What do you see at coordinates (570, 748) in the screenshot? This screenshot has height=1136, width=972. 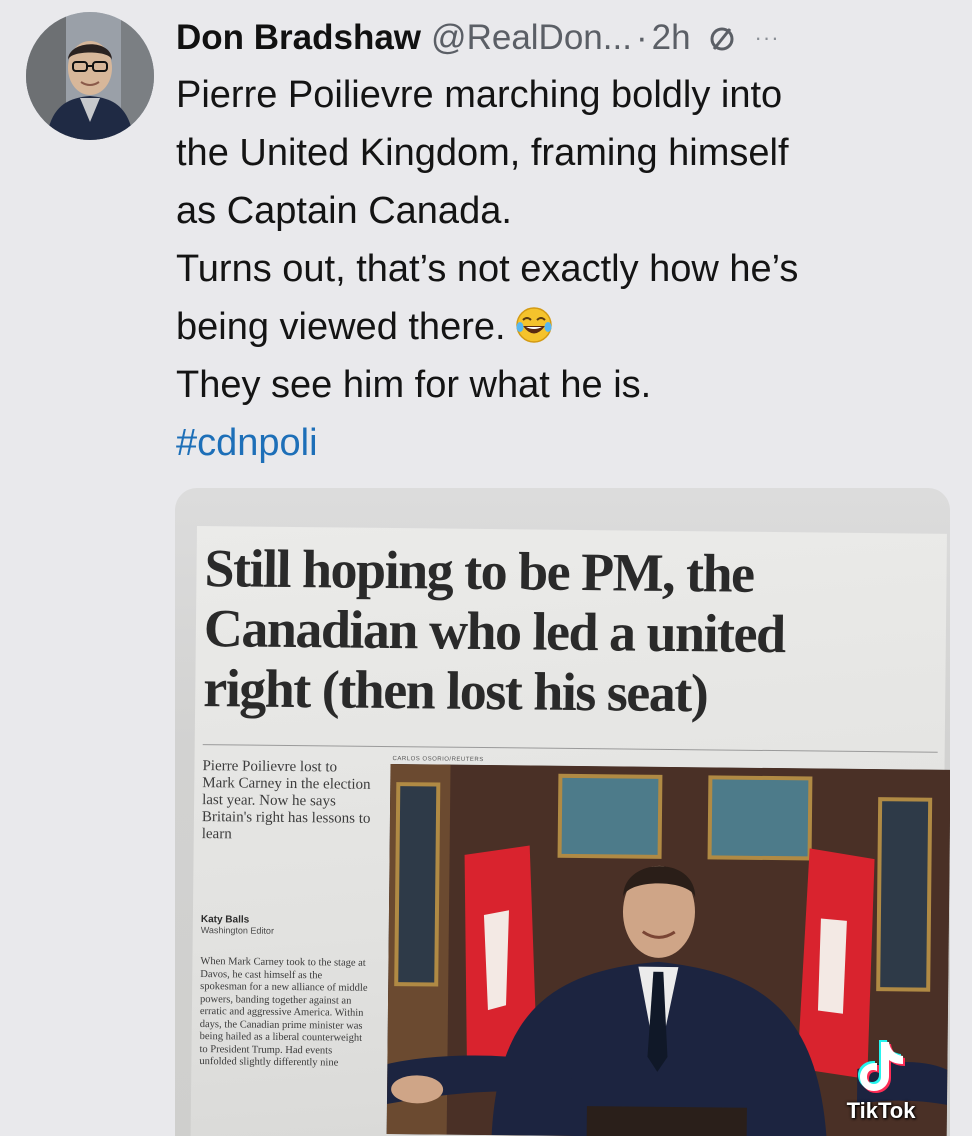 I see `divider` at bounding box center [570, 748].